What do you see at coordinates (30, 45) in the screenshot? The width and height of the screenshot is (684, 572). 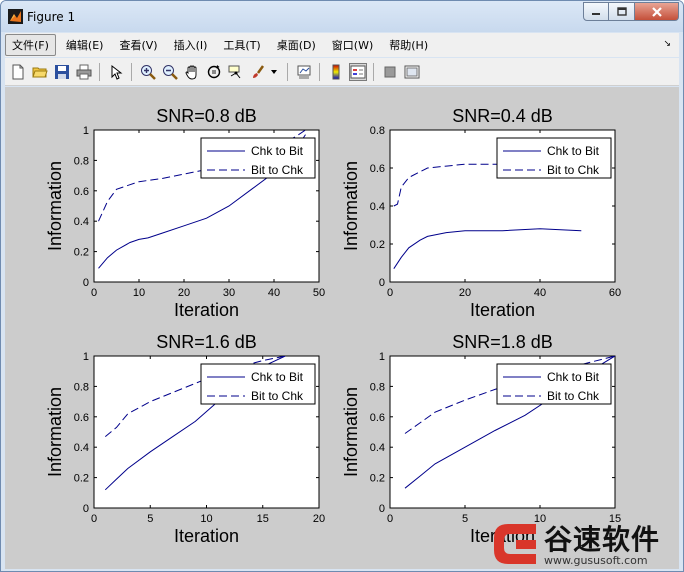 I see `menu-file: 文件(F)` at bounding box center [30, 45].